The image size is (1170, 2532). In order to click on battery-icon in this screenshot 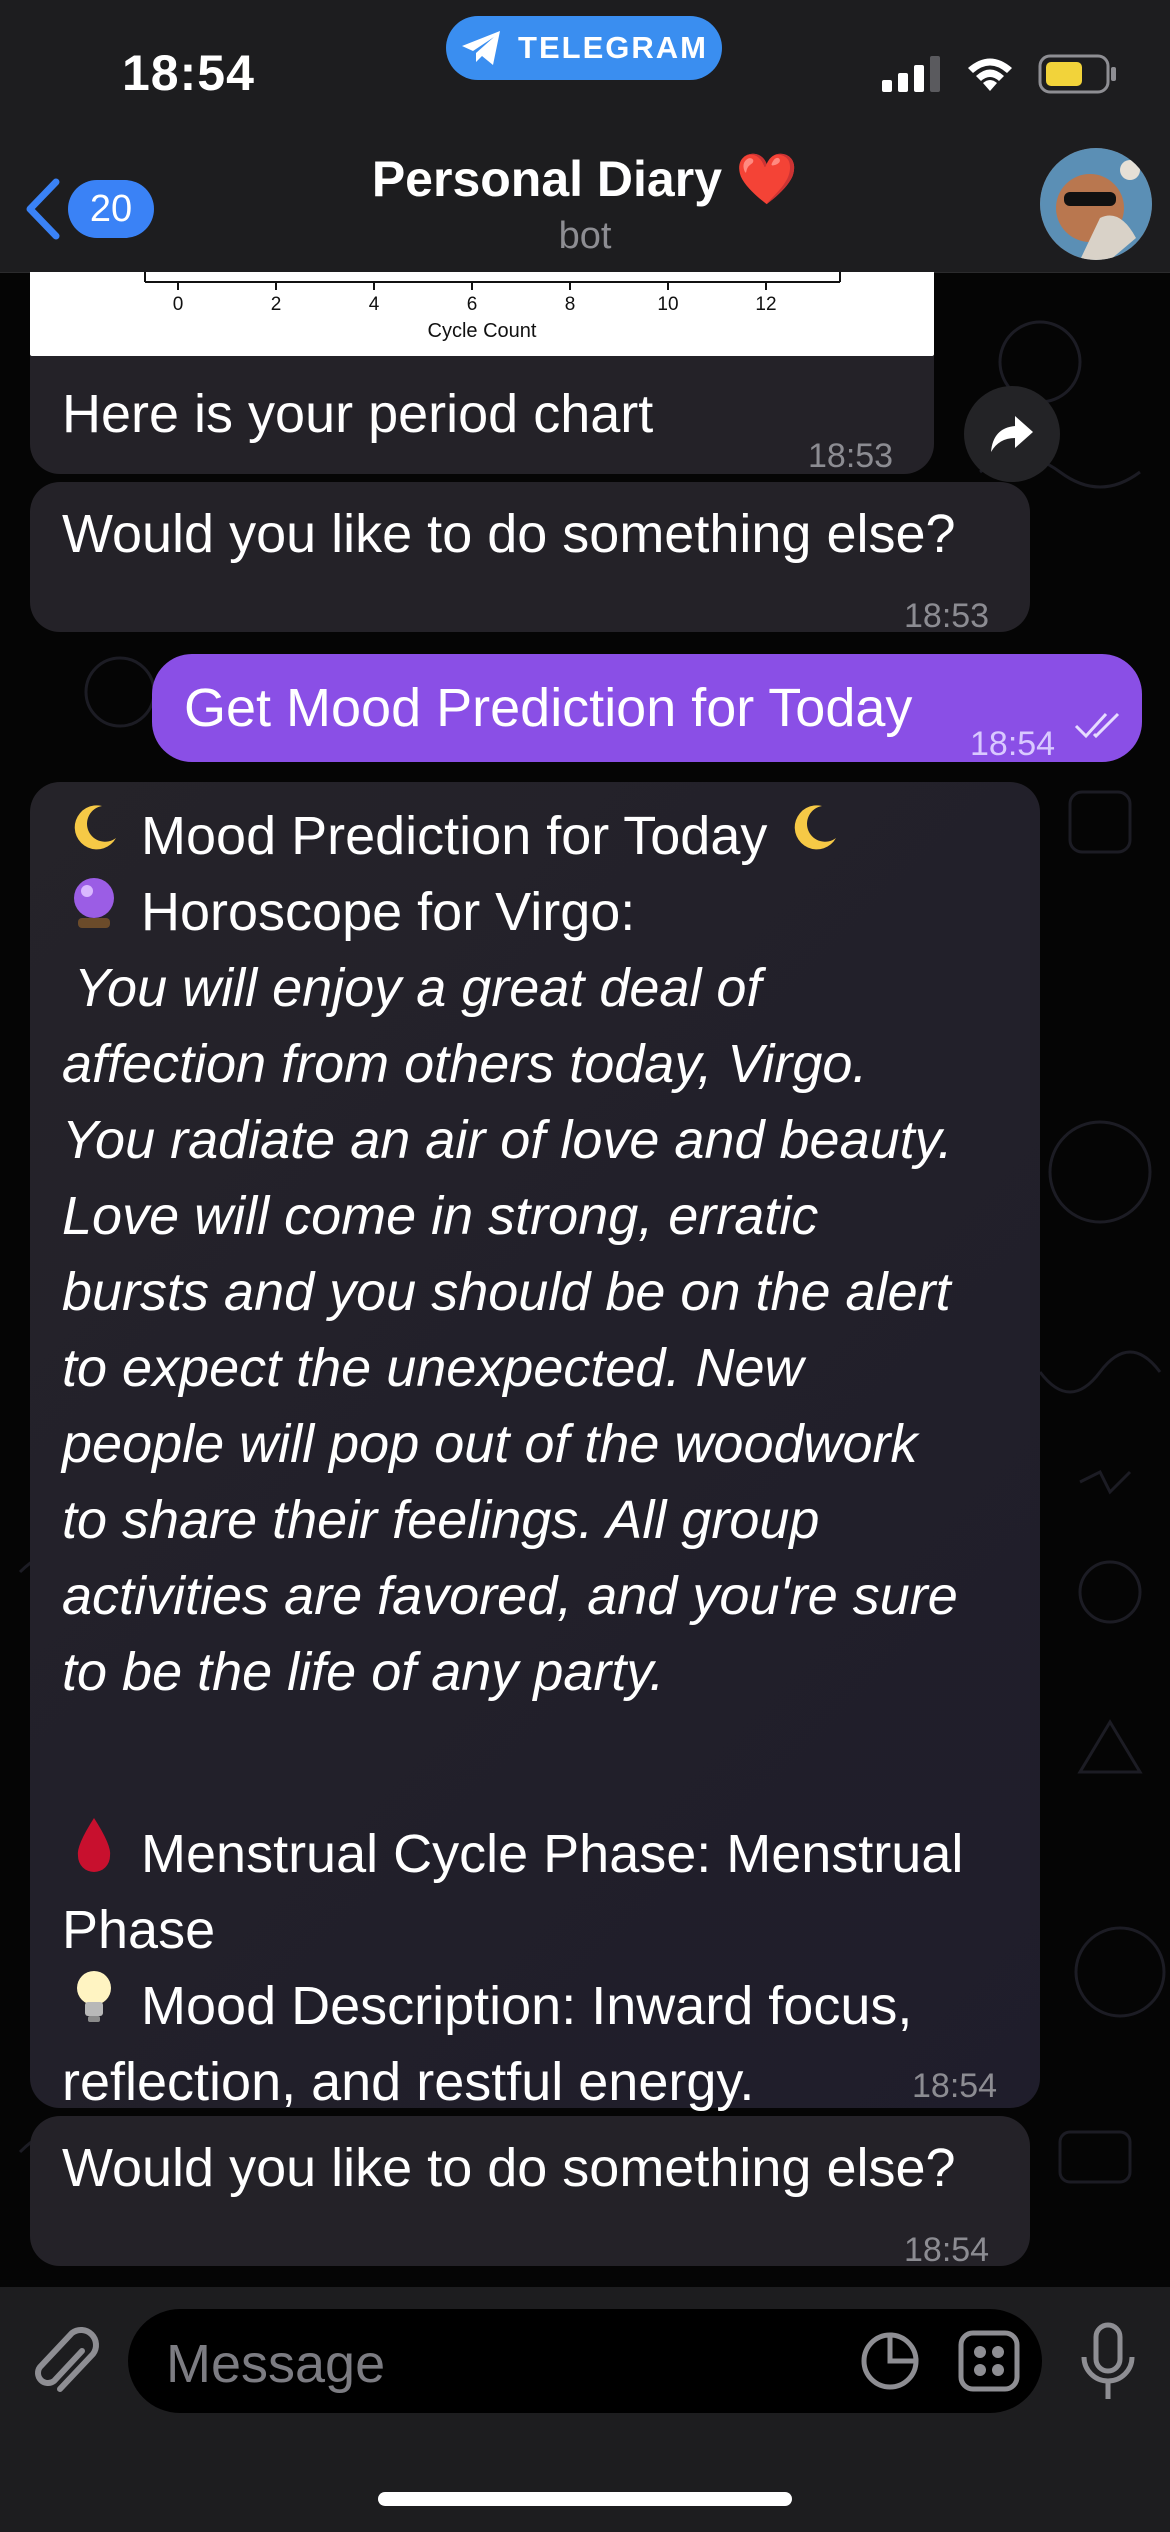, I will do `click(1077, 74)`.